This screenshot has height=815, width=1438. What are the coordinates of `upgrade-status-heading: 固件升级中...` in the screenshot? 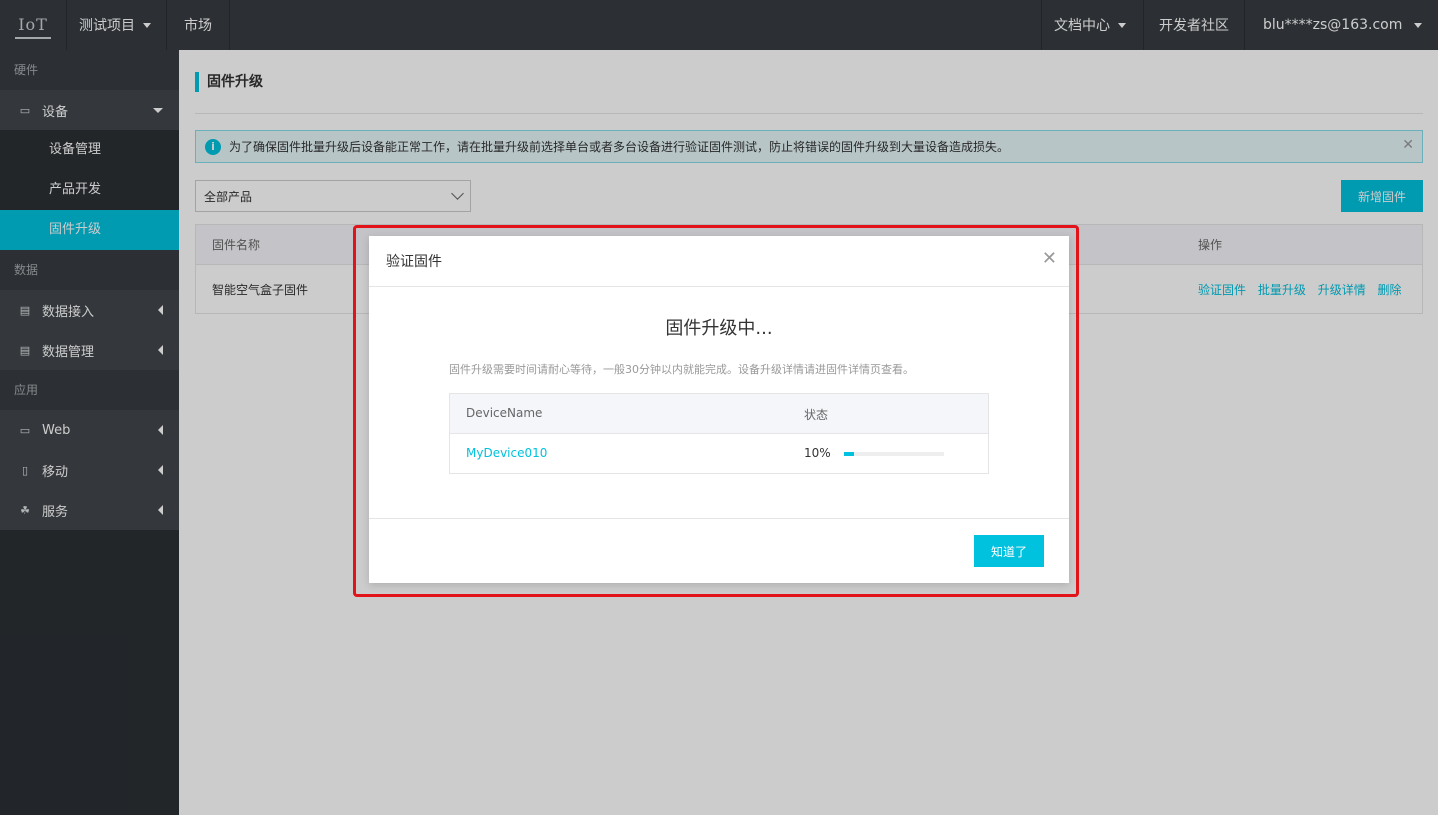 It's located at (719, 328).